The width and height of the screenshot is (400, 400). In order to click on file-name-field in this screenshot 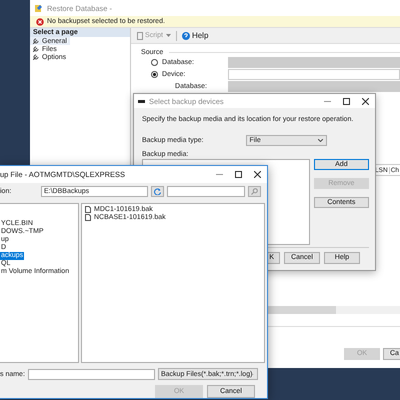, I will do `click(91, 374)`.